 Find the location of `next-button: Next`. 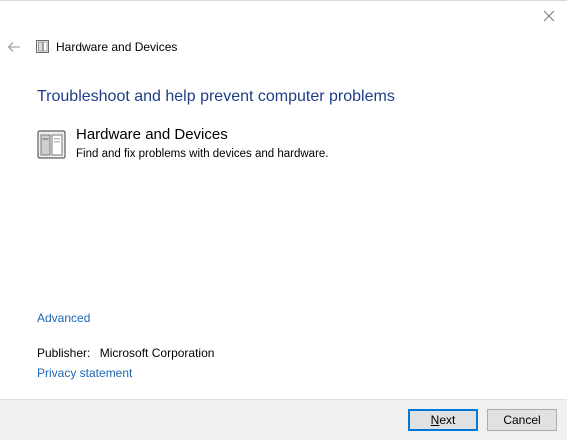

next-button: Next is located at coordinates (443, 420).